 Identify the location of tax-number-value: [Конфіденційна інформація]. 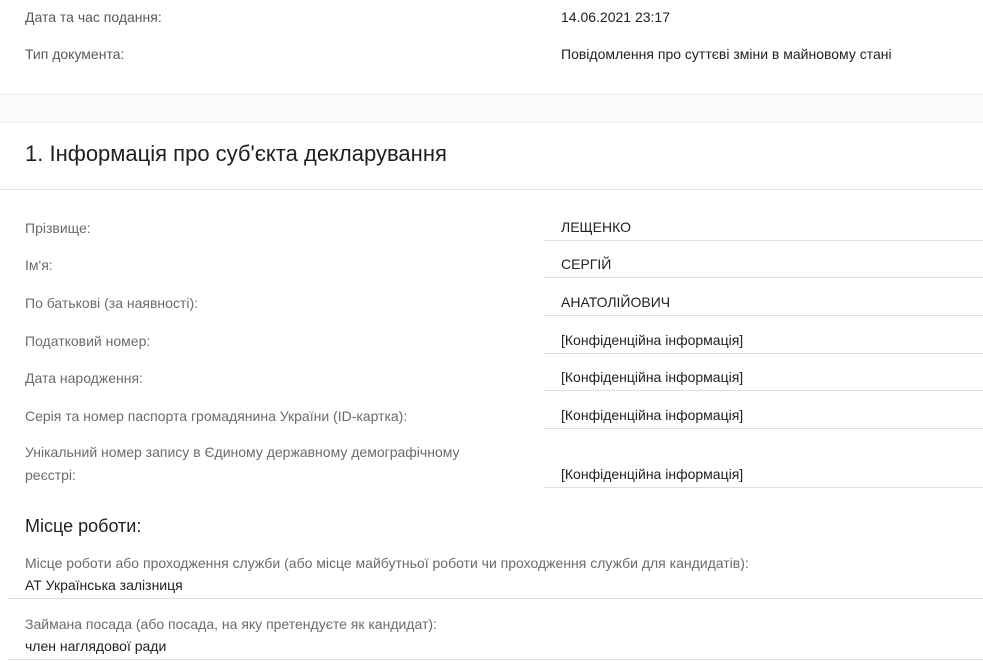
(652, 340).